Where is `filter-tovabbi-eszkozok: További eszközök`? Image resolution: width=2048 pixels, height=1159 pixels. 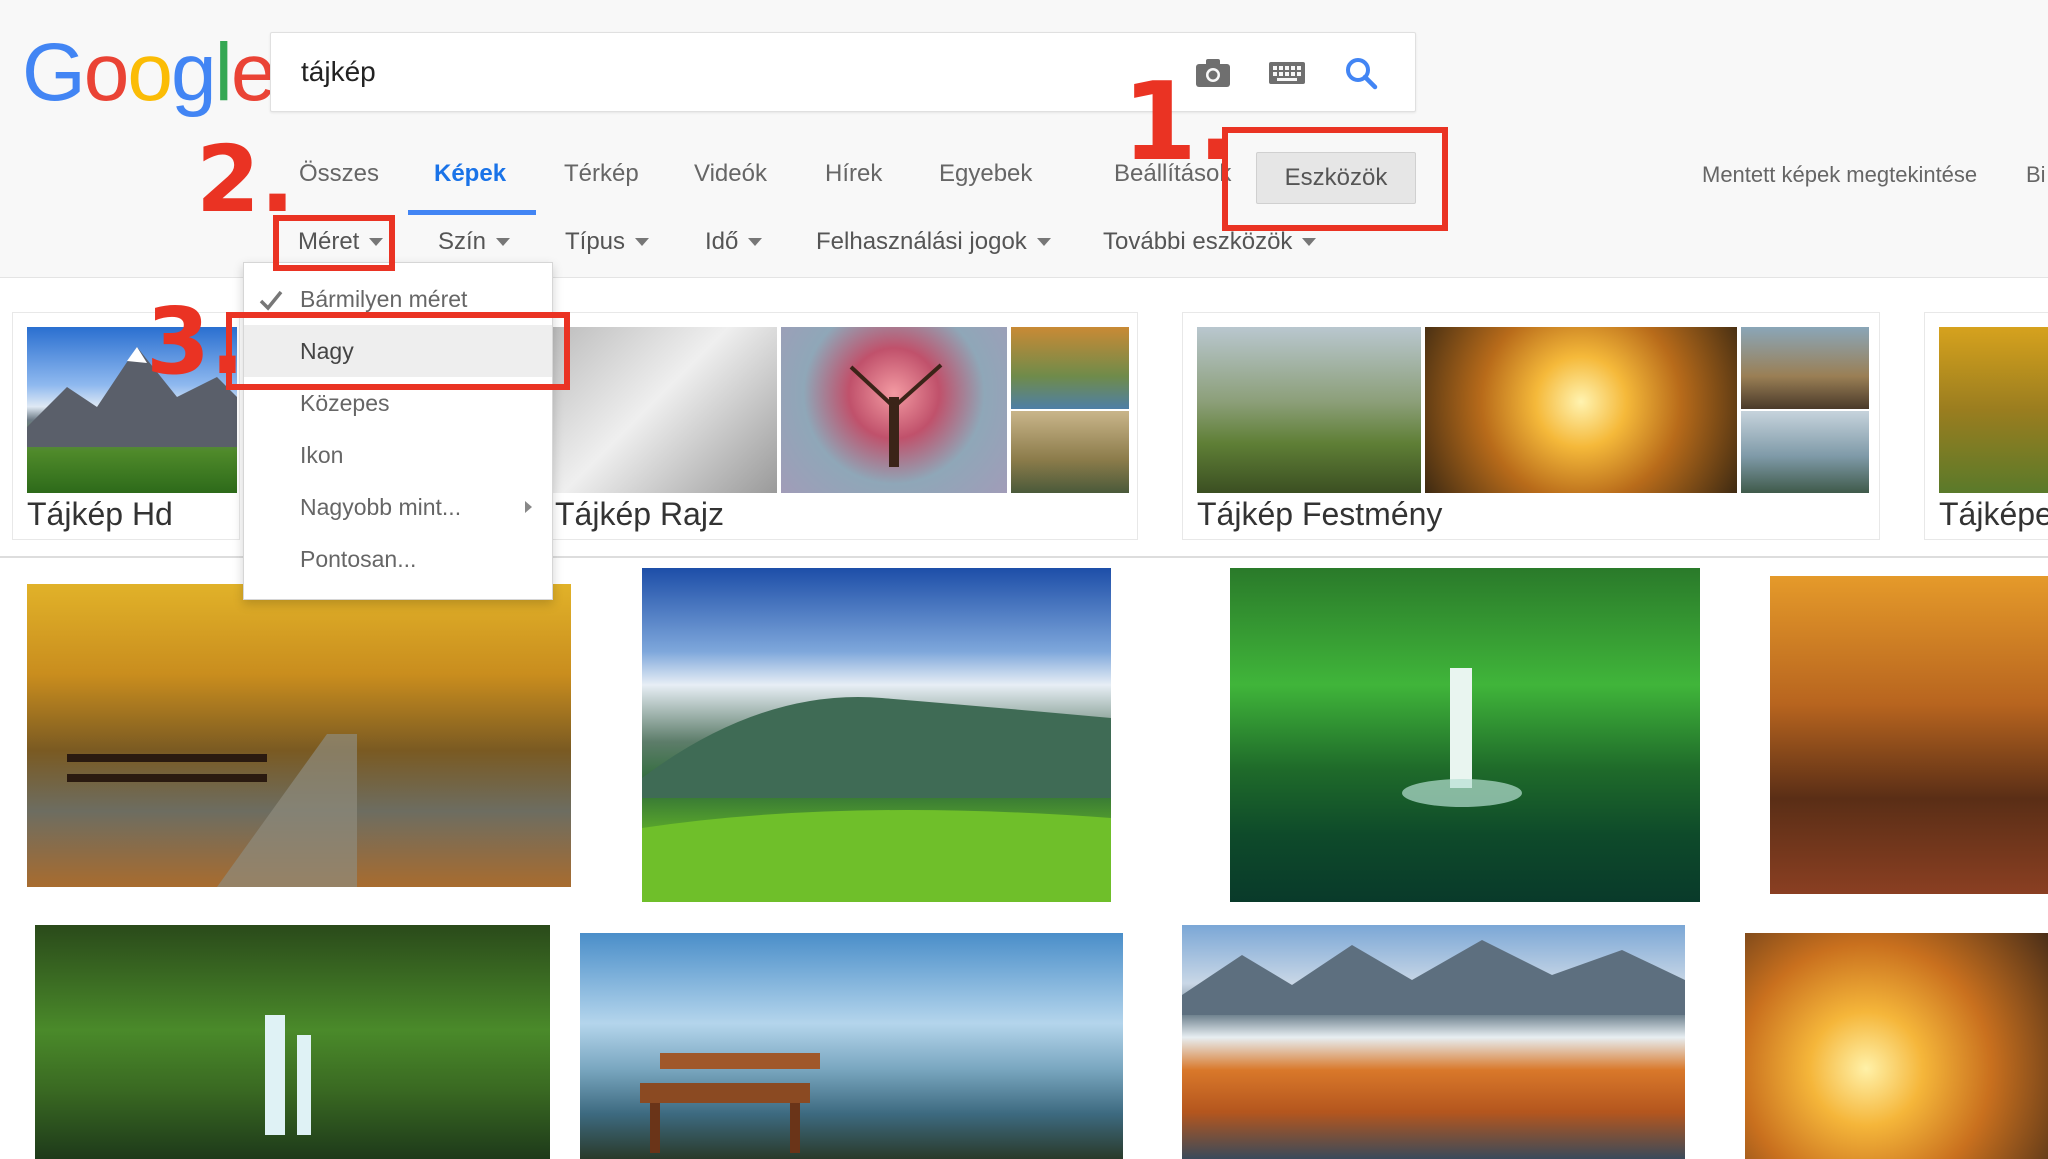 filter-tovabbi-eszkozok: További eszközök is located at coordinates (1210, 242).